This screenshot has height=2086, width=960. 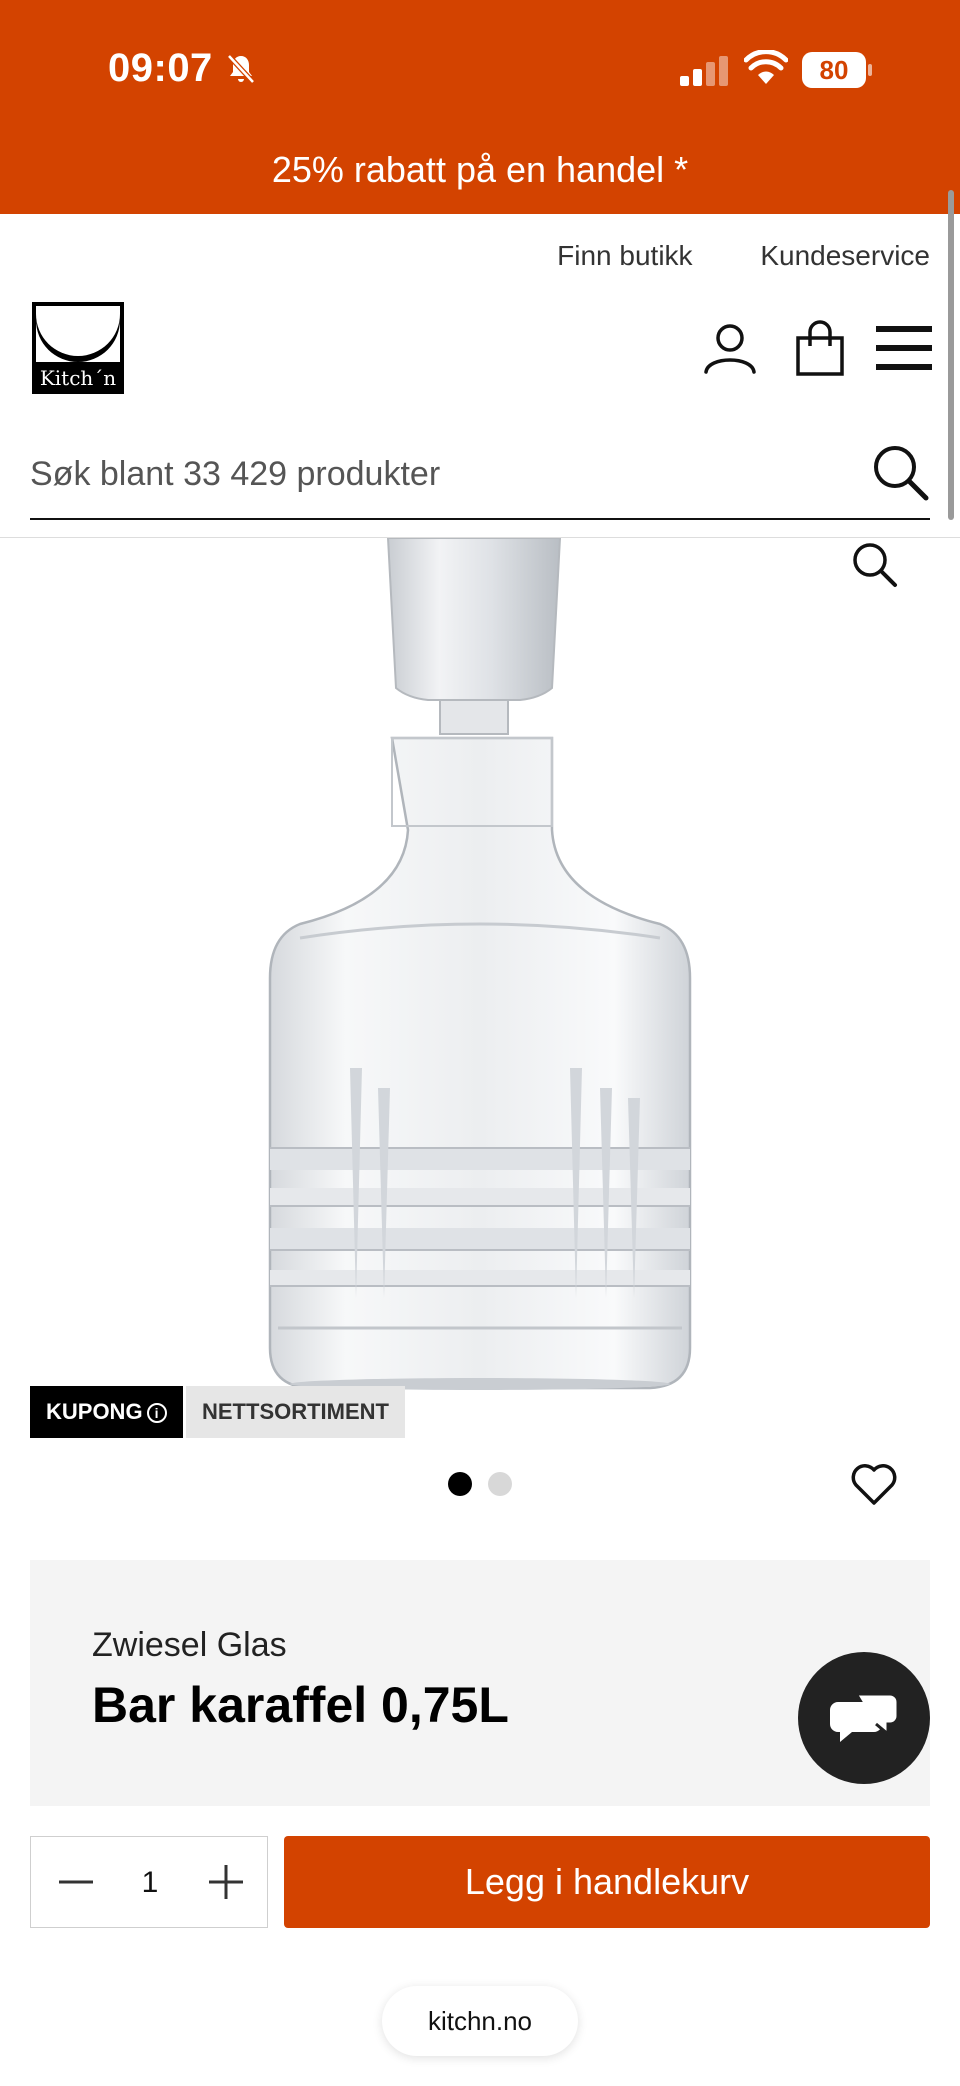 I want to click on product-info: Zwiesel Glas Bar karaffel 0,75L, so click(x=480, y=1683).